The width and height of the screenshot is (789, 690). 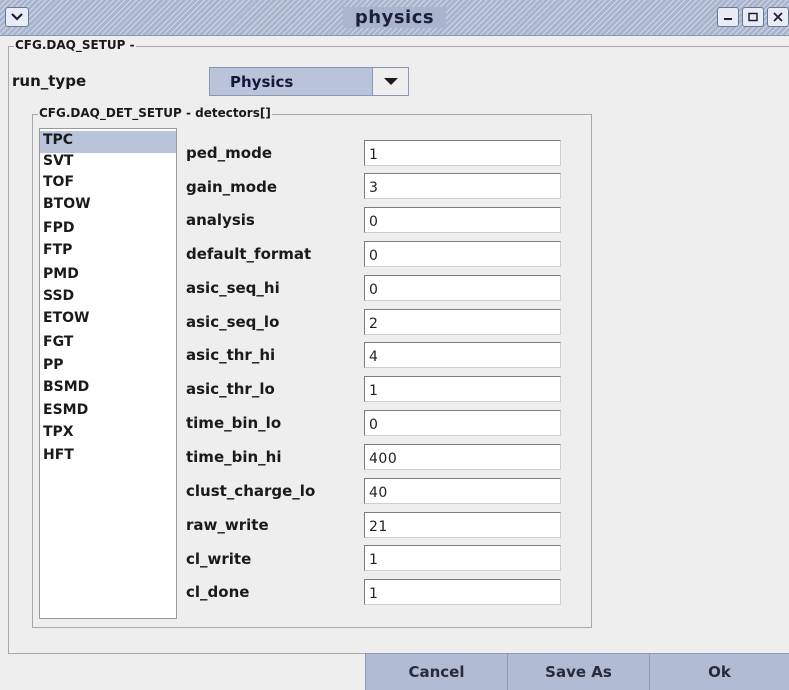 What do you see at coordinates (436, 671) in the screenshot?
I see `cancel-button: Cancel` at bounding box center [436, 671].